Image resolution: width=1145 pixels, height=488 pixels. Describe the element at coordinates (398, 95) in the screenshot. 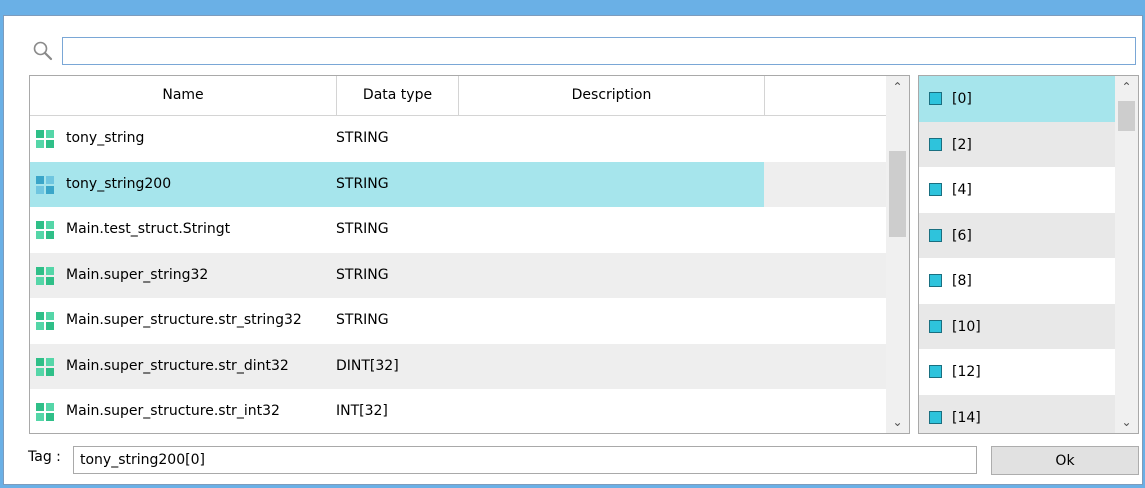

I see `column-header-data-type: Data type` at that location.